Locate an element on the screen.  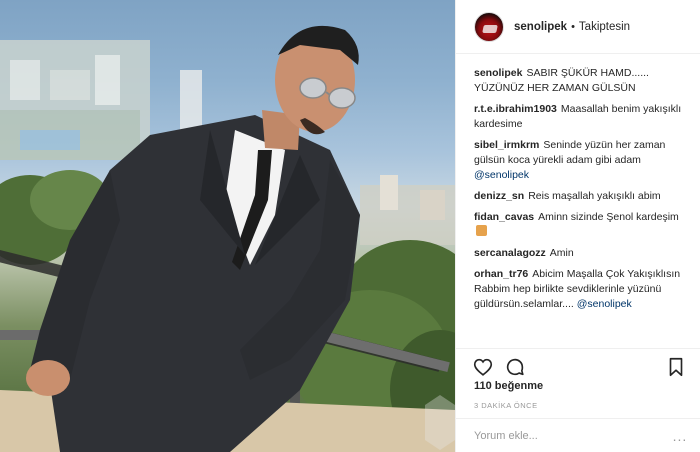
list-item: denizz_sn Reis maşallah yakışıklı abim is located at coordinates (581, 196).